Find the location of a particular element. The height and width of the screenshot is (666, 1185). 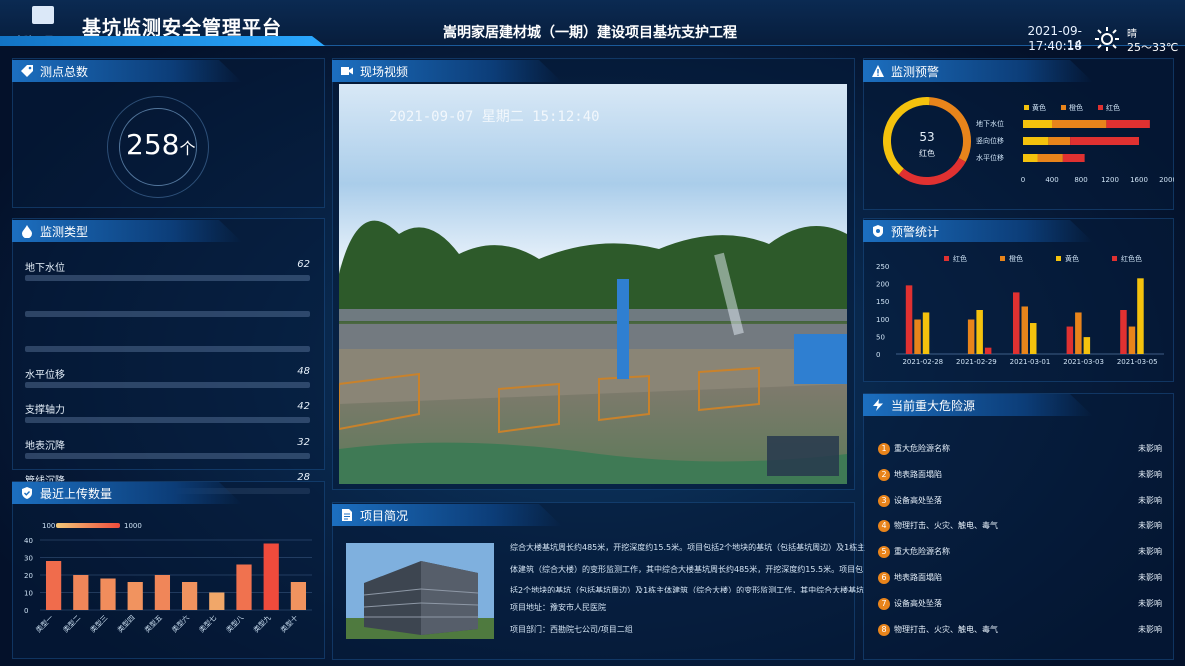

type-row: 地表沉降 32 is located at coordinates (167, 452).